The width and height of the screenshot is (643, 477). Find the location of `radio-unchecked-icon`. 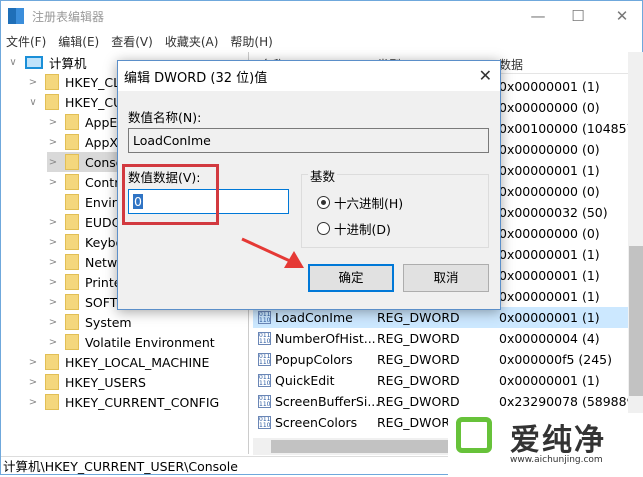

radio-unchecked-icon is located at coordinates (323, 228).